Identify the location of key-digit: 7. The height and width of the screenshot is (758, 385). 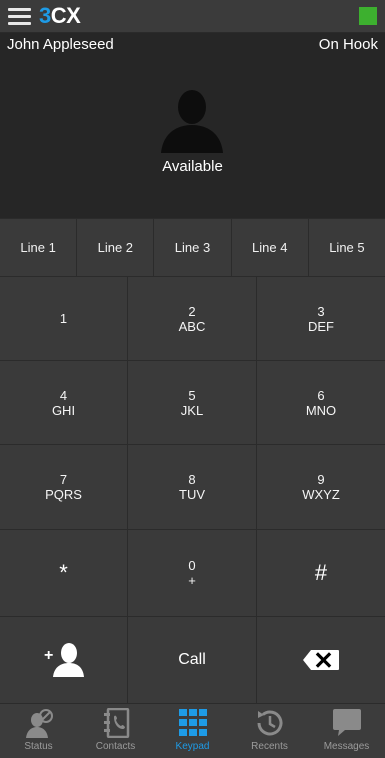
(63, 479).